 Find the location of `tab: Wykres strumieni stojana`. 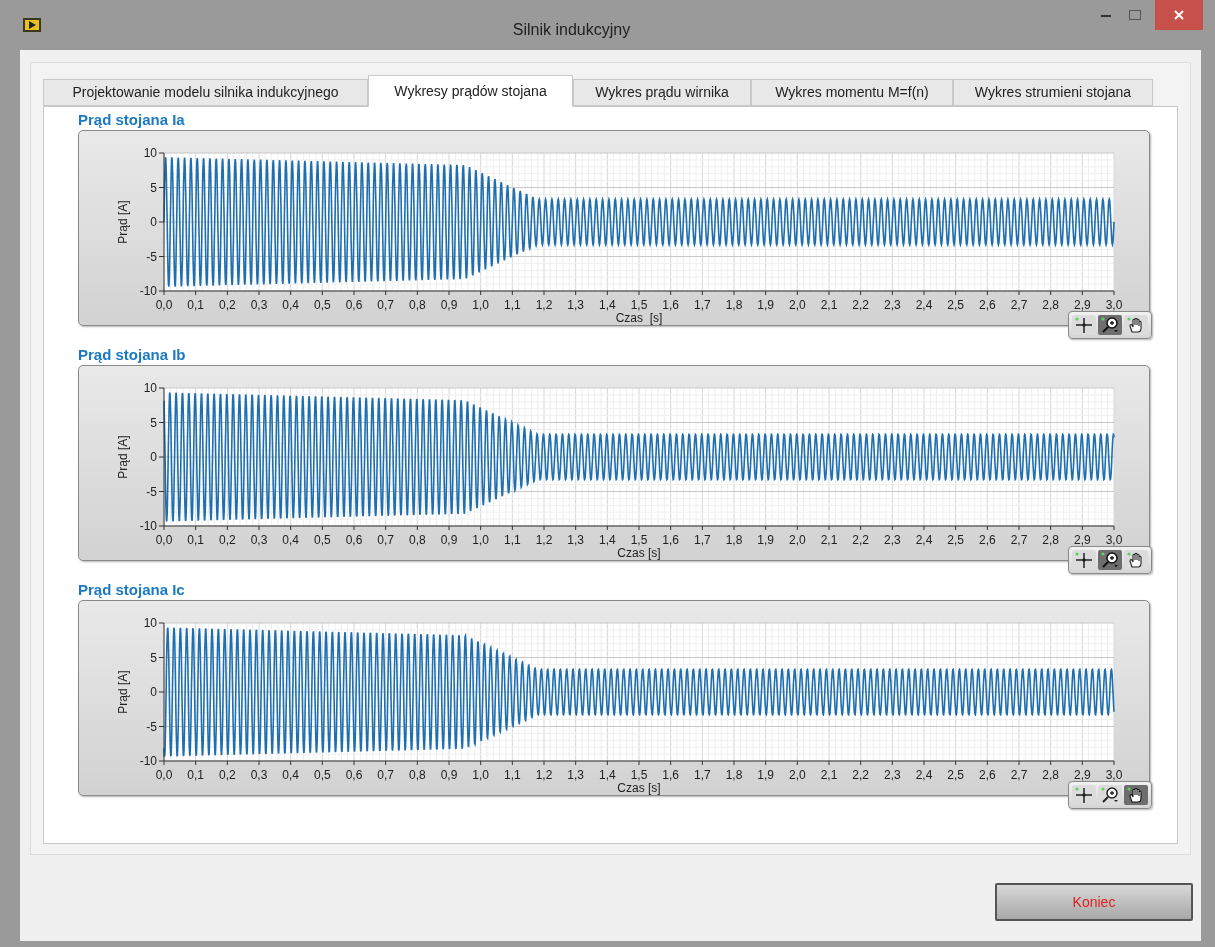

tab: Wykres strumieni stojana is located at coordinates (1053, 92).